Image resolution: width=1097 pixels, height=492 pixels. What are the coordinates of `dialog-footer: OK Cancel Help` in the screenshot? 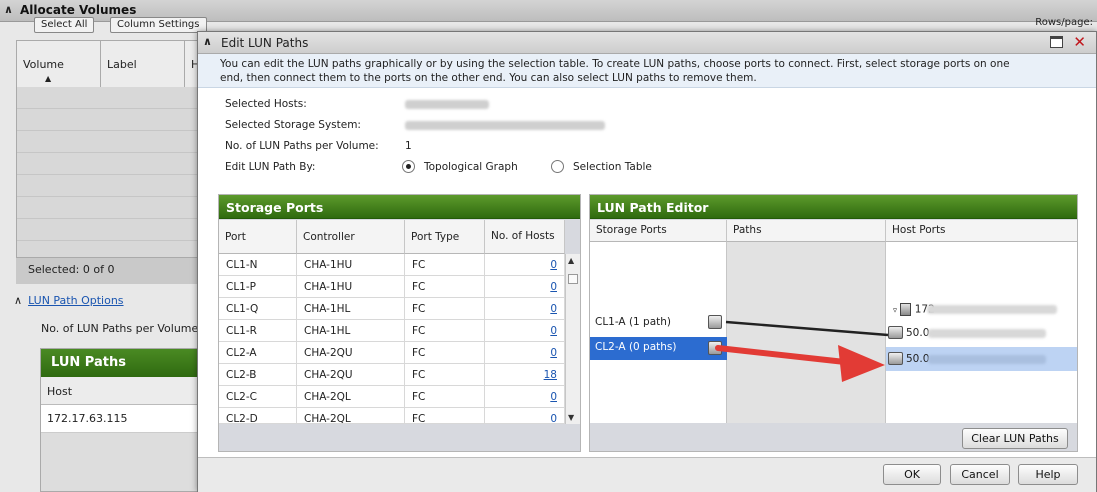 It's located at (647, 474).